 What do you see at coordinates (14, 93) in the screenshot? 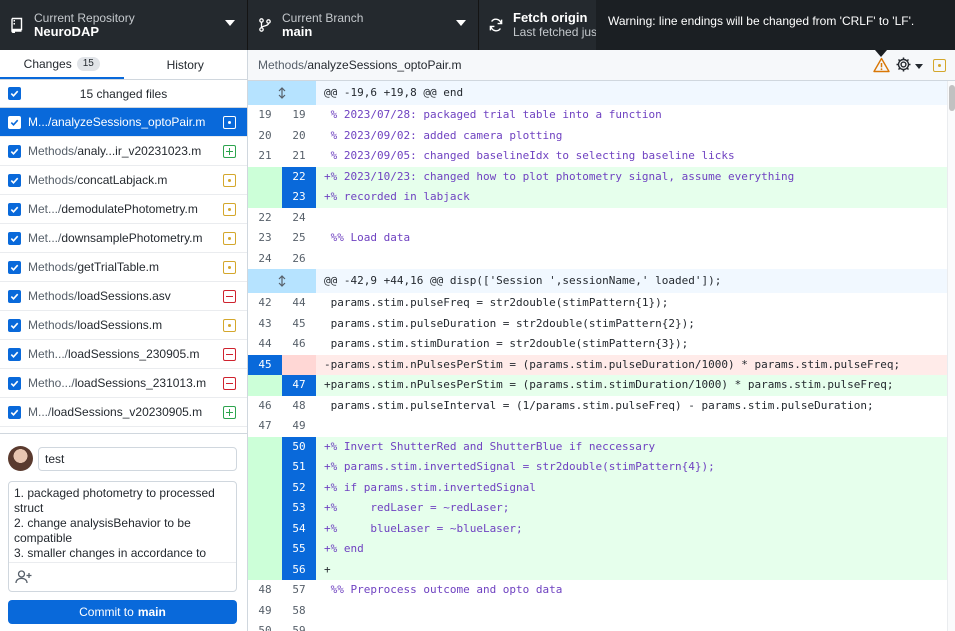
I see `select-all-checkbox` at bounding box center [14, 93].